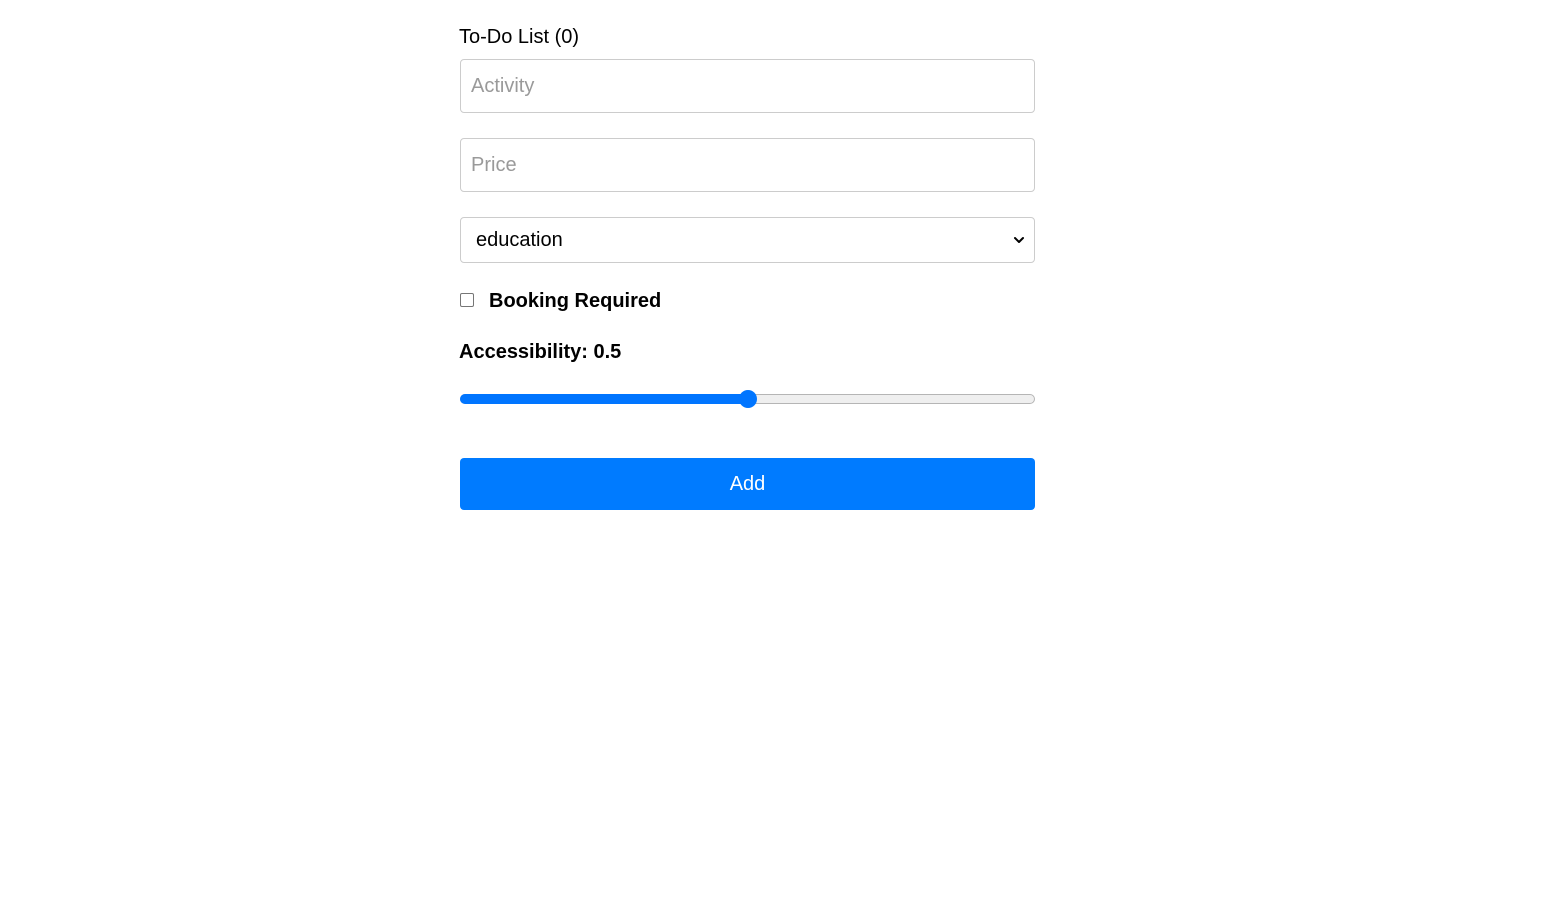 The height and width of the screenshot is (898, 1561). Describe the element at coordinates (519, 37) in the screenshot. I see `page-title: To-Do List (0)` at that location.